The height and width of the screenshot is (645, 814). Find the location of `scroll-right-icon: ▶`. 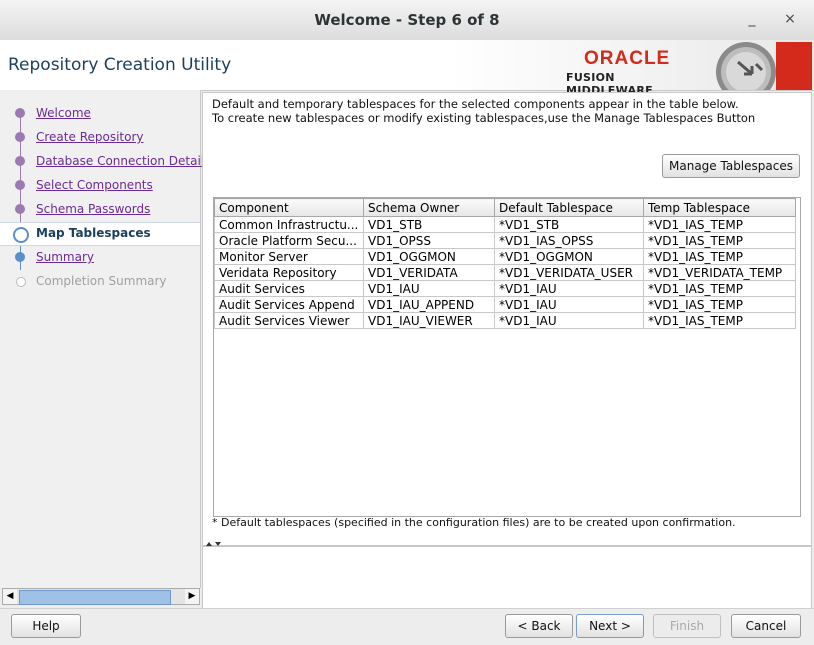

scroll-right-icon: ▶ is located at coordinates (192, 596).